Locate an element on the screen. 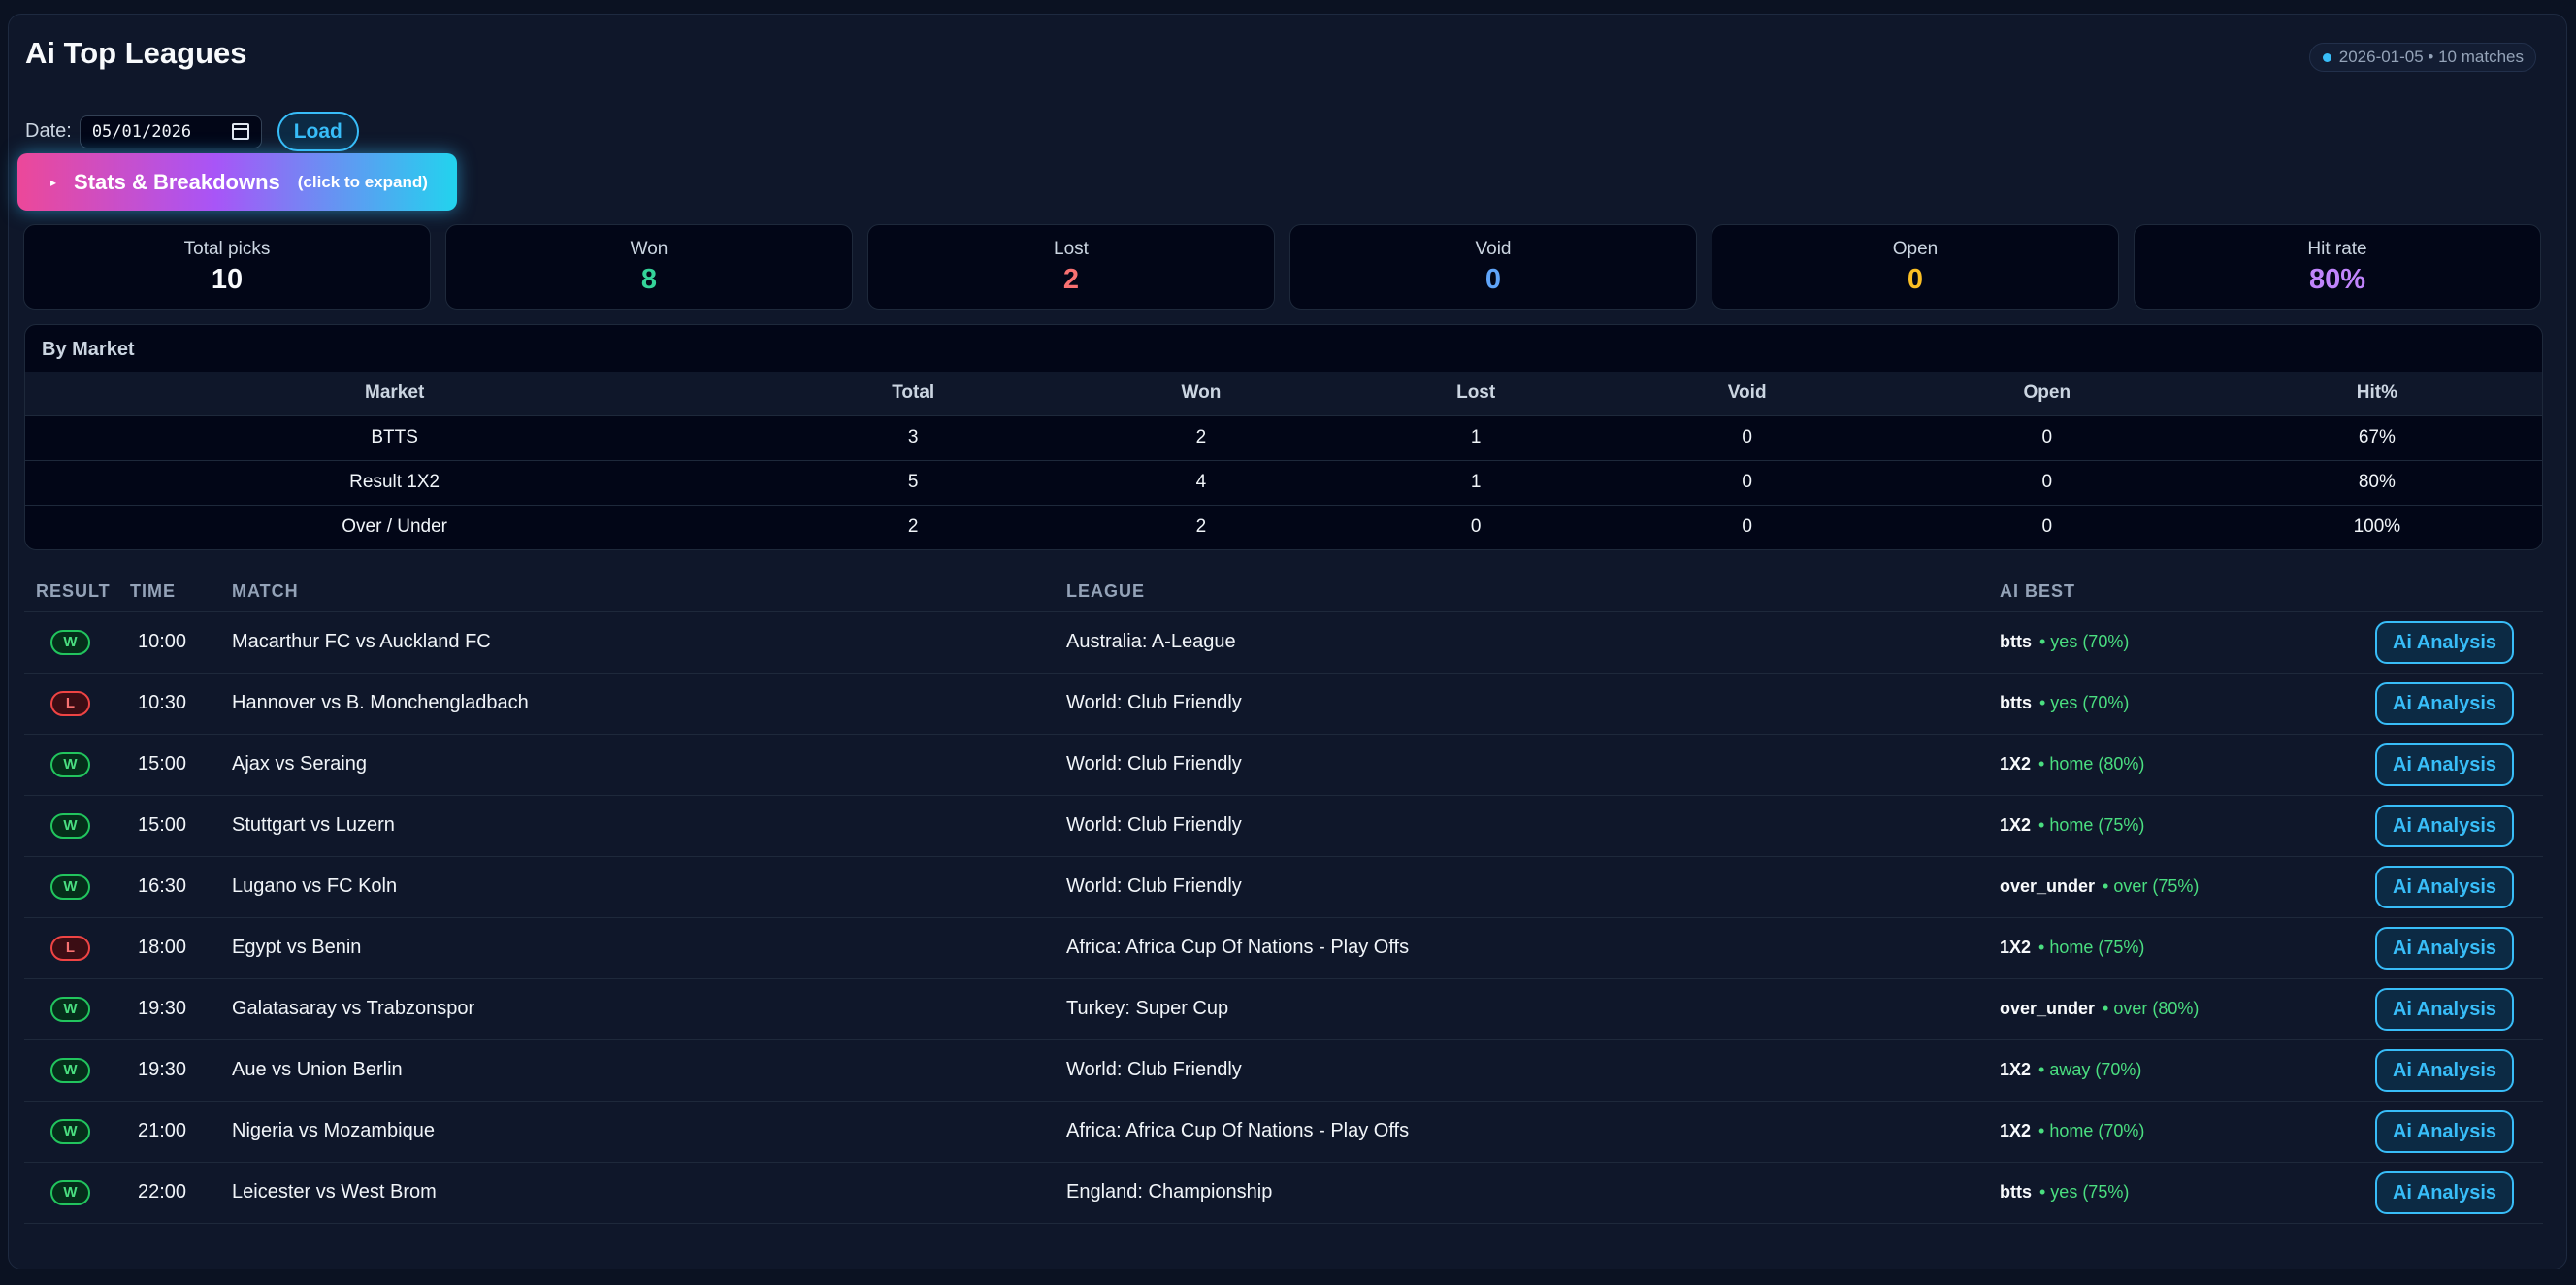 The image size is (2576, 1285). ai-best-cell: btts • yes (70%) is located at coordinates (2177, 704).